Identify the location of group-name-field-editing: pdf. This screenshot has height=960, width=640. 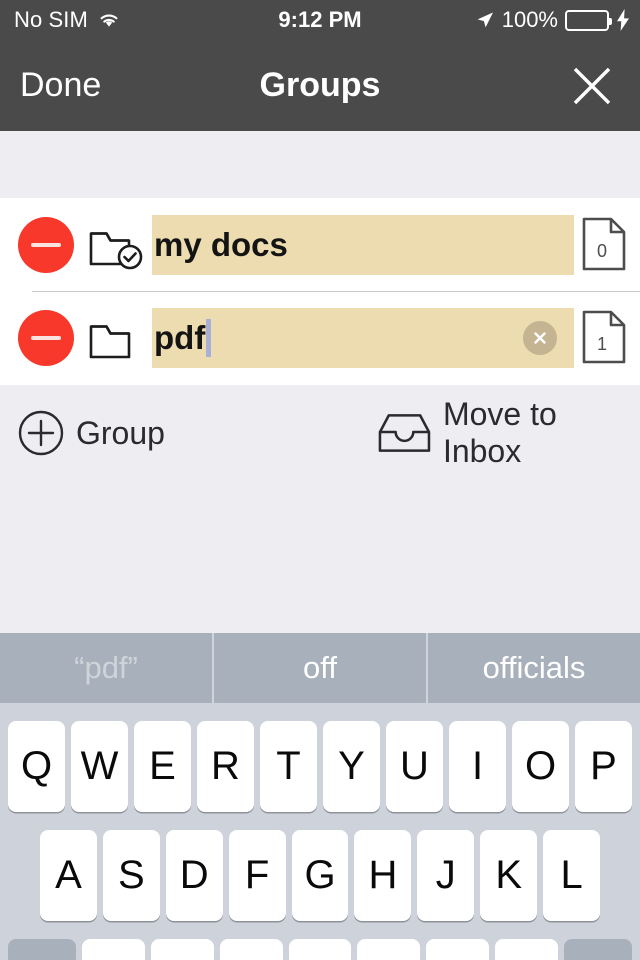
(363, 337).